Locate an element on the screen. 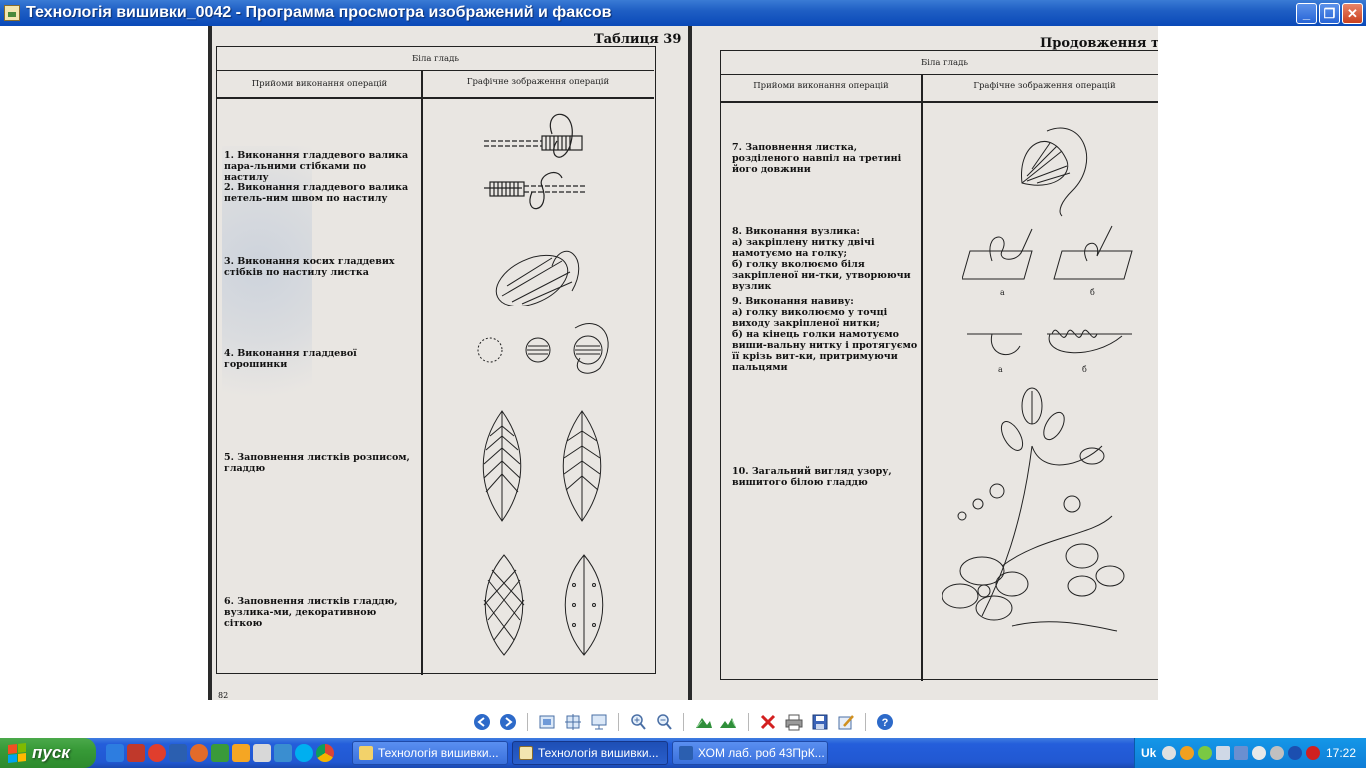 Image resolution: width=1366 pixels, height=768 pixels. edit-icon is located at coordinates (846, 722).